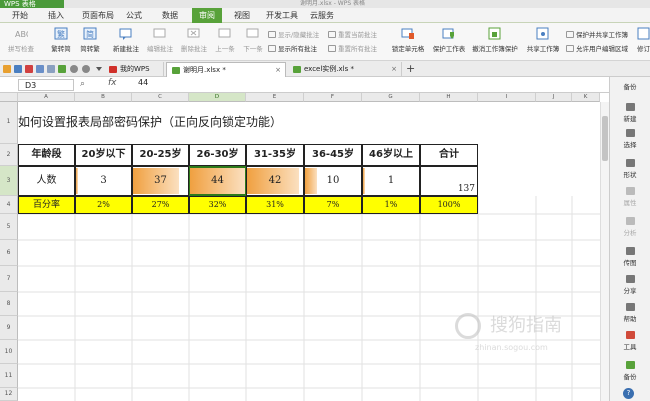  Describe the element at coordinates (9, 97) in the screenshot. I see `select-all-corner` at that location.